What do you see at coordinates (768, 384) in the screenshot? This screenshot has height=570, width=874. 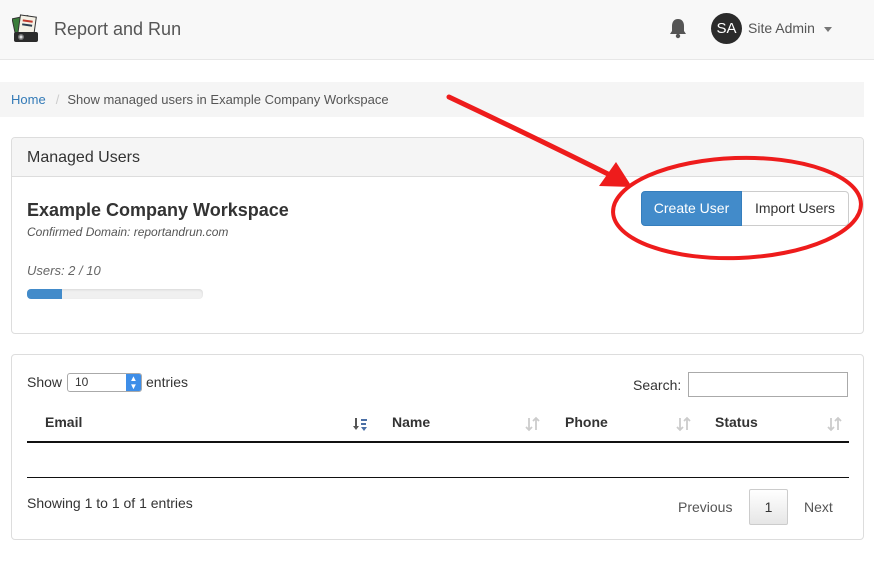 I see `search-input` at bounding box center [768, 384].